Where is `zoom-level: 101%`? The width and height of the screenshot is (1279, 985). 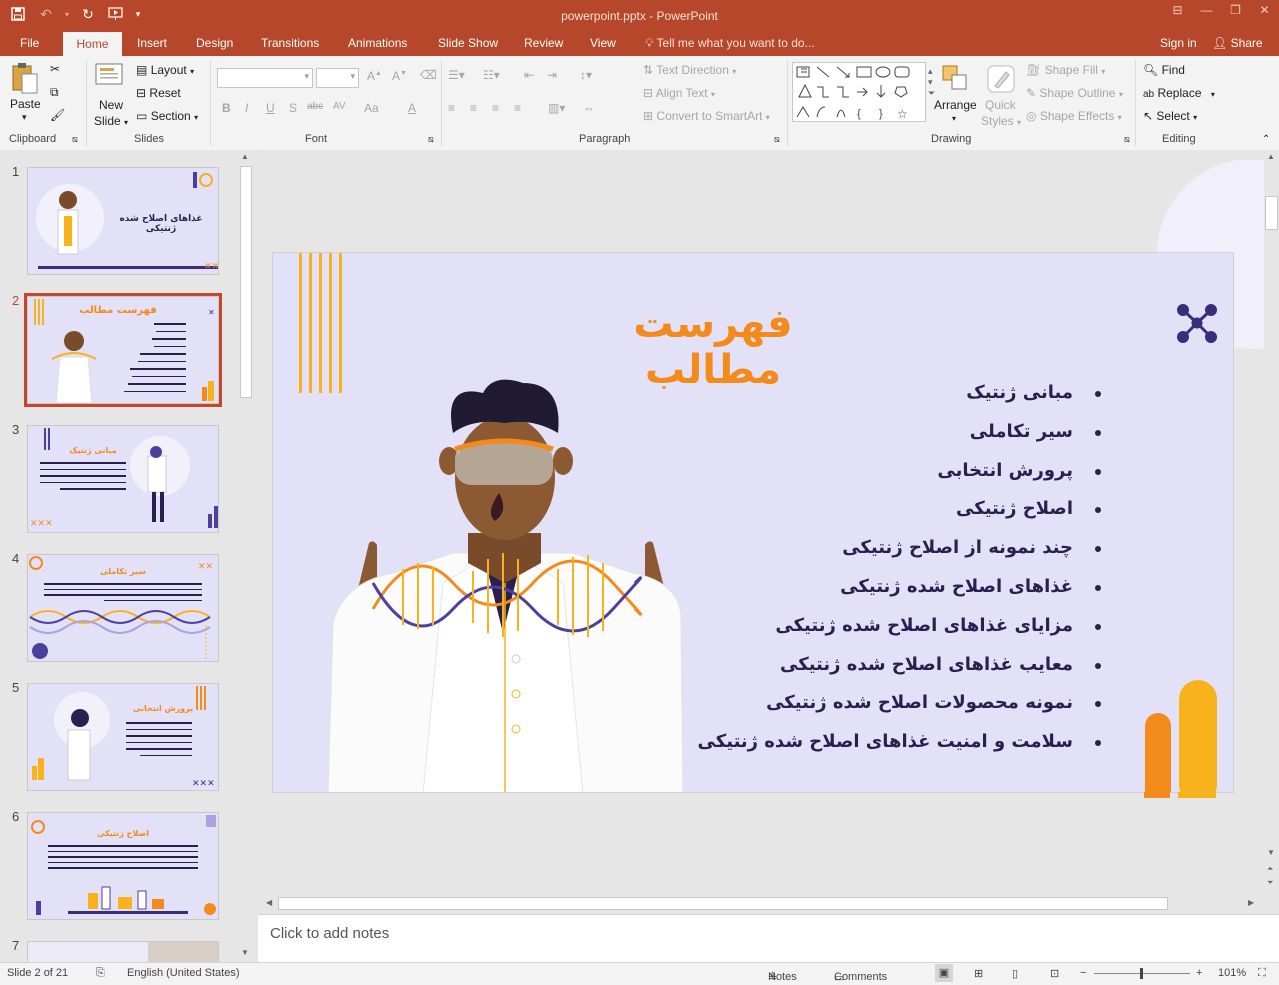
zoom-level: 101% is located at coordinates (1232, 973).